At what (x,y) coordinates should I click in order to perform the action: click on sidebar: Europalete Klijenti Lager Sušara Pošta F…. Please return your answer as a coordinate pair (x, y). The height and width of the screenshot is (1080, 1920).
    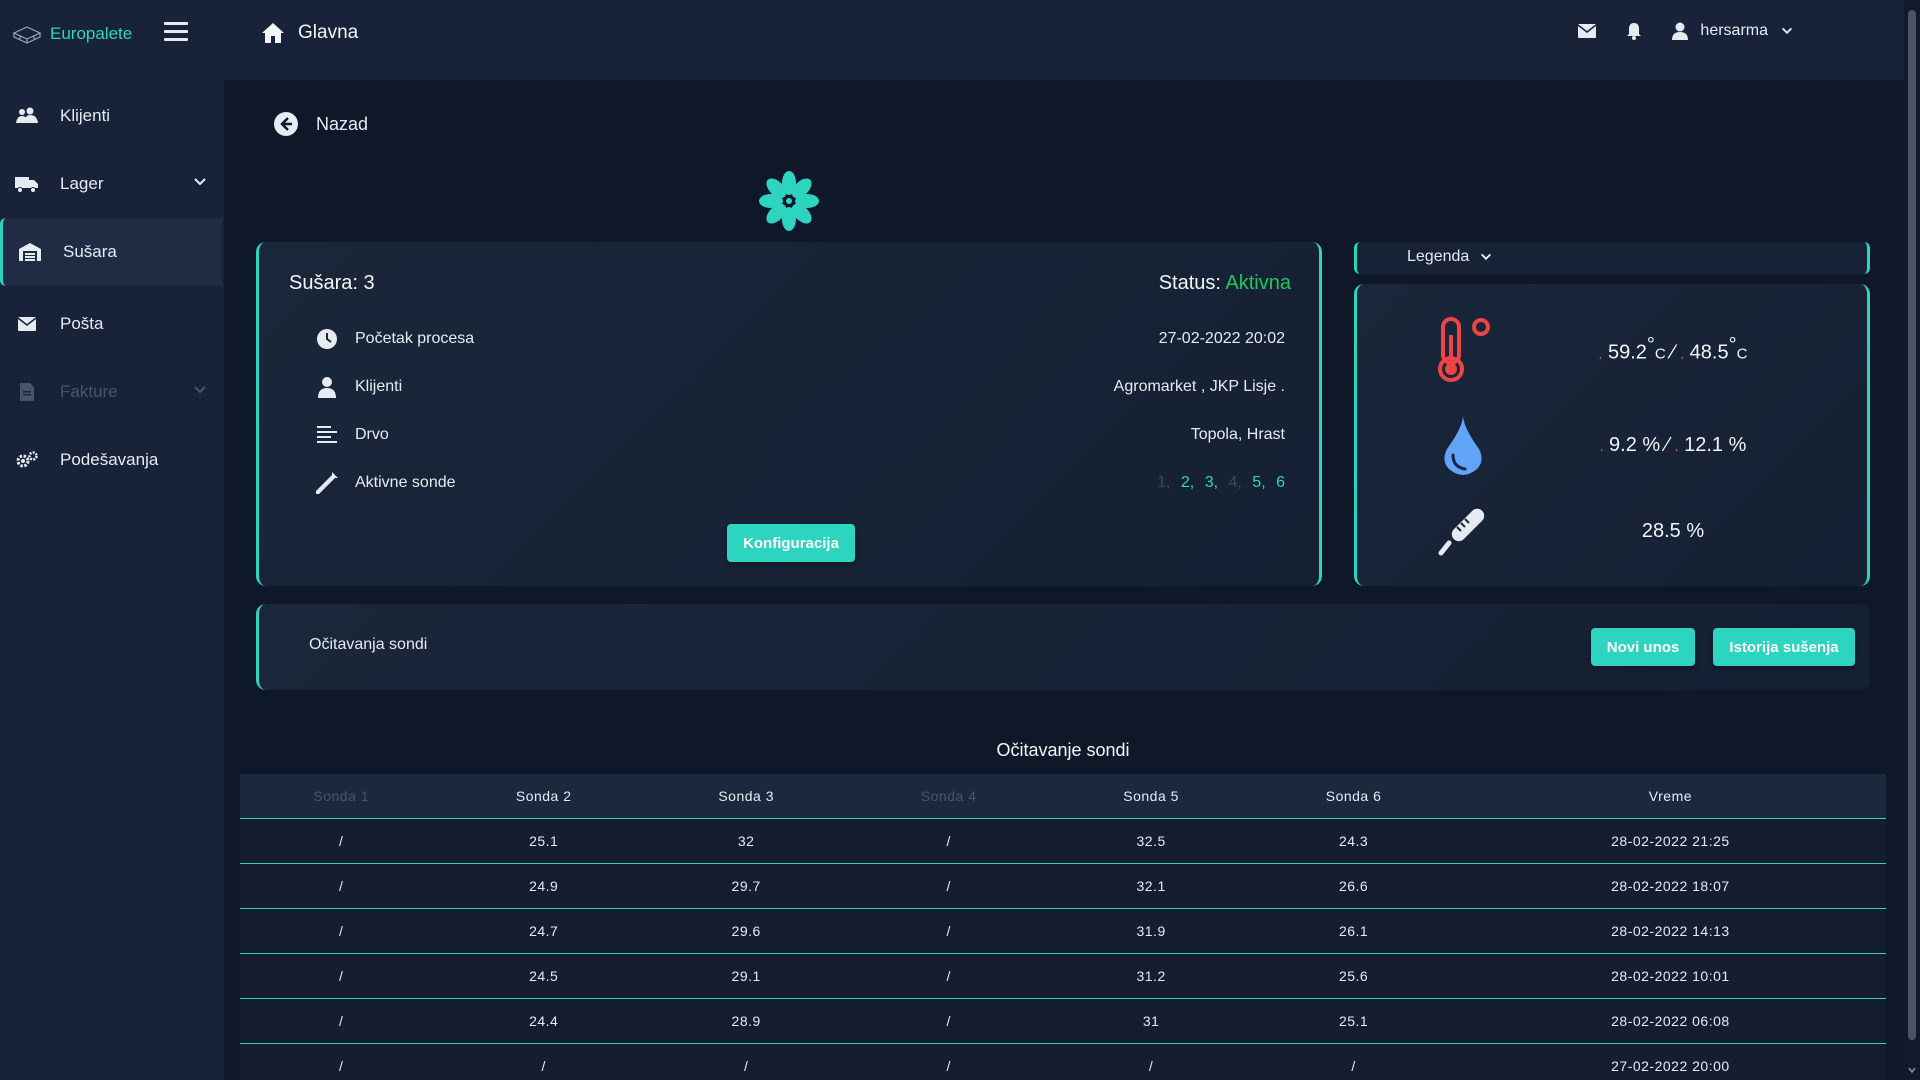
    Looking at the image, I should click on (112, 540).